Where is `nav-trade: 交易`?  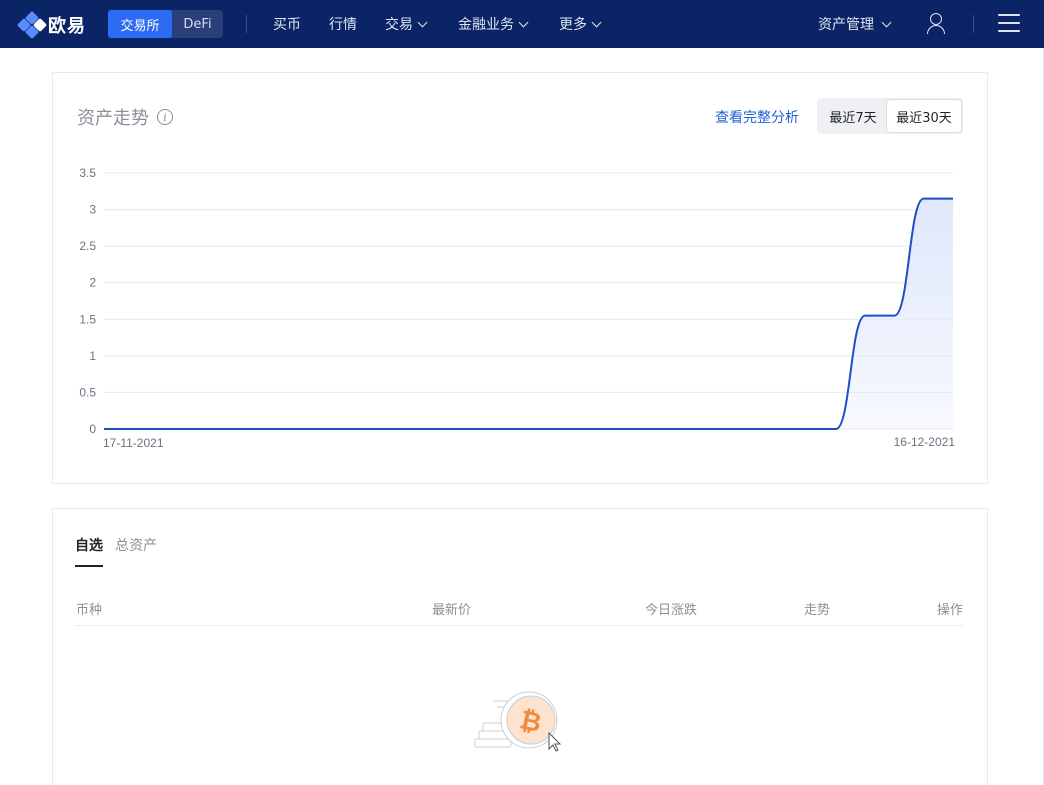 nav-trade: 交易 is located at coordinates (406, 24).